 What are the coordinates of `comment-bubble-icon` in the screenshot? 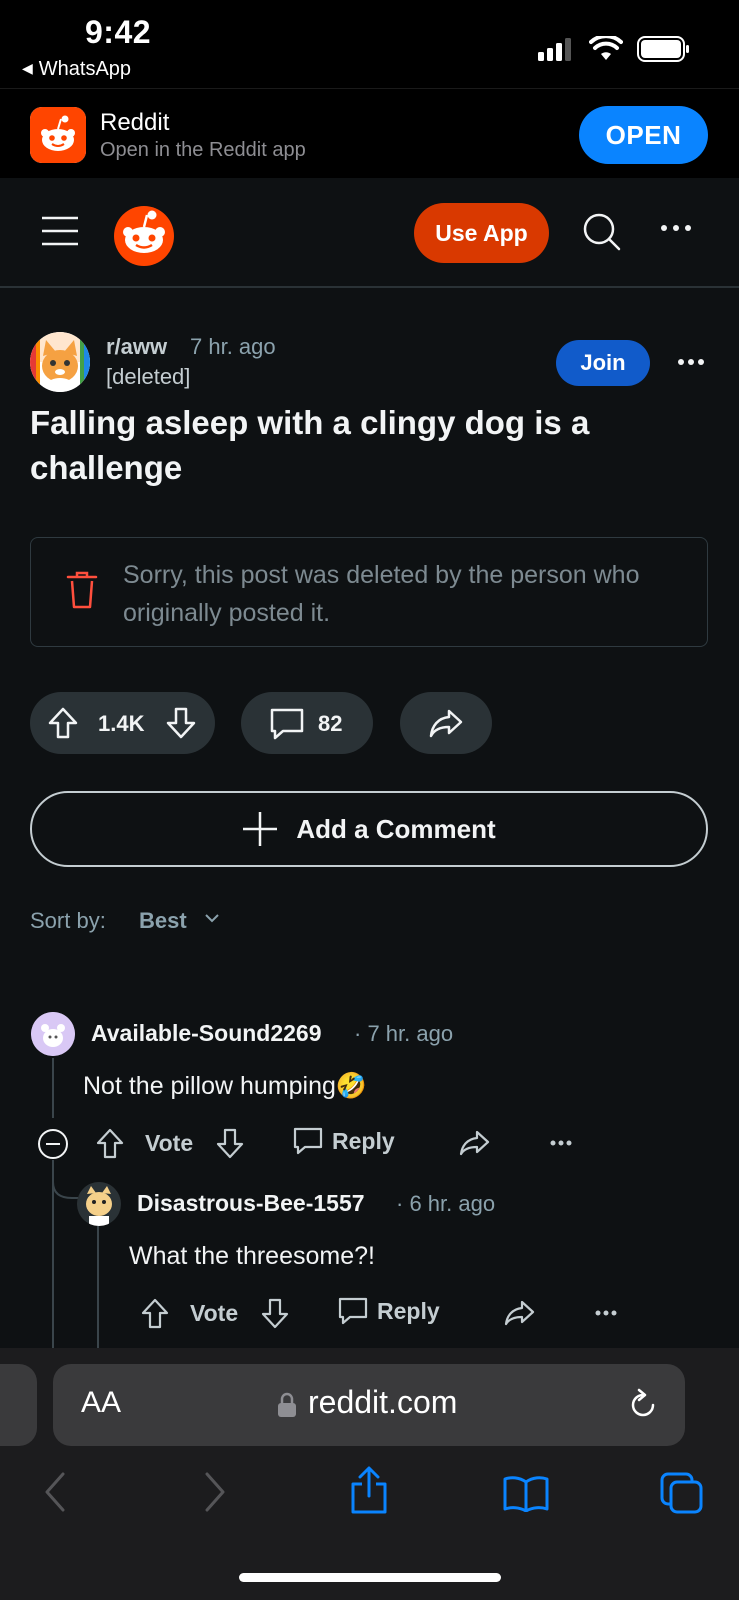 It's located at (287, 724).